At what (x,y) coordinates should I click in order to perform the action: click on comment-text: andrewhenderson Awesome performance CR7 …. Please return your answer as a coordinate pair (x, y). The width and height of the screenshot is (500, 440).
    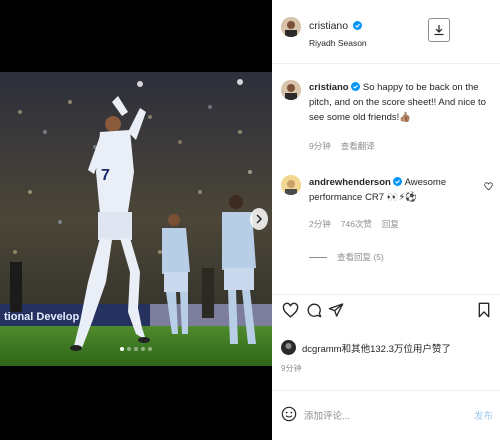
    Looking at the image, I should click on (394, 190).